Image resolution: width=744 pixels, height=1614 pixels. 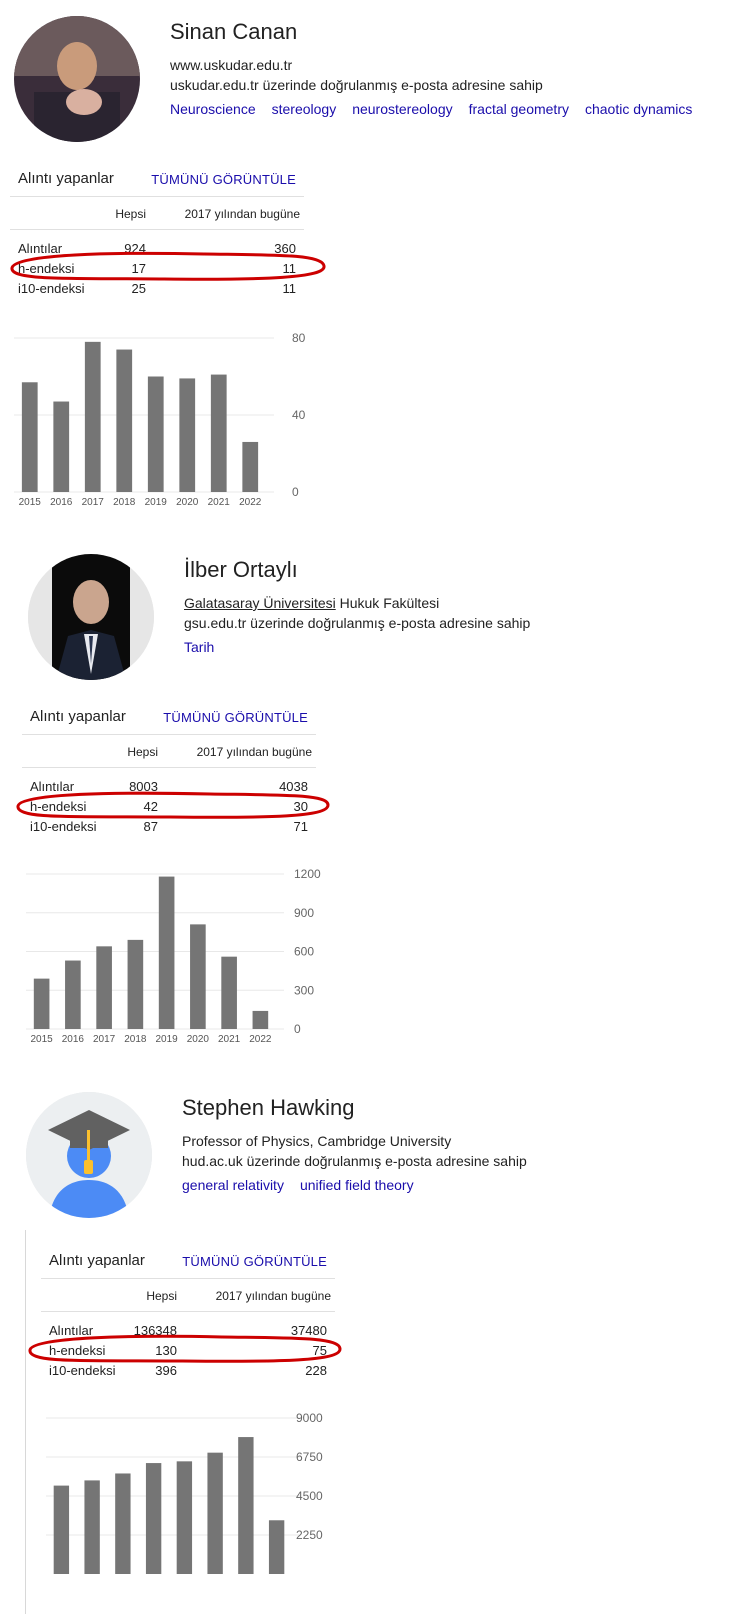 What do you see at coordinates (357, 1185) in the screenshot?
I see `tag-unified-field-theory: unified field theory` at bounding box center [357, 1185].